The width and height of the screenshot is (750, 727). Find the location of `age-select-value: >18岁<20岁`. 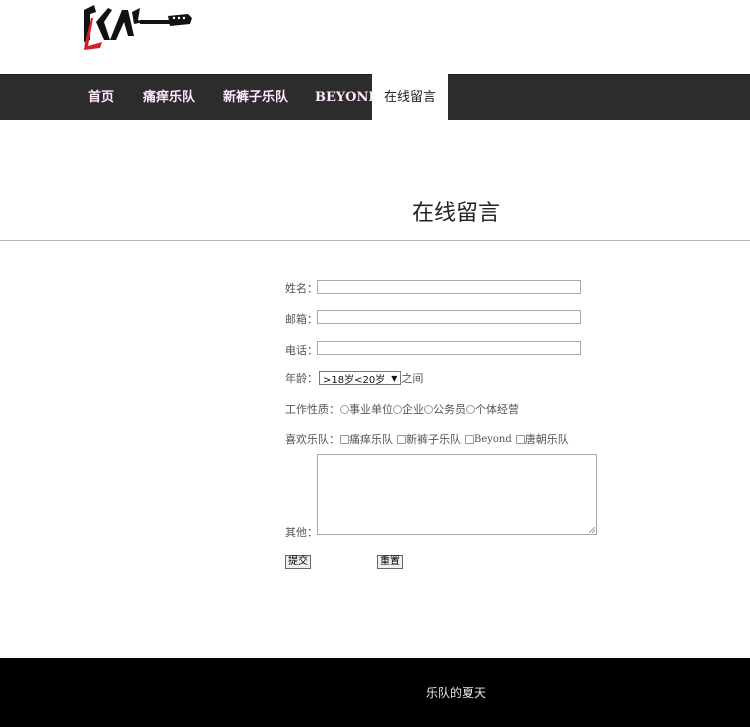

age-select-value: >18岁<20岁 is located at coordinates (354, 380).